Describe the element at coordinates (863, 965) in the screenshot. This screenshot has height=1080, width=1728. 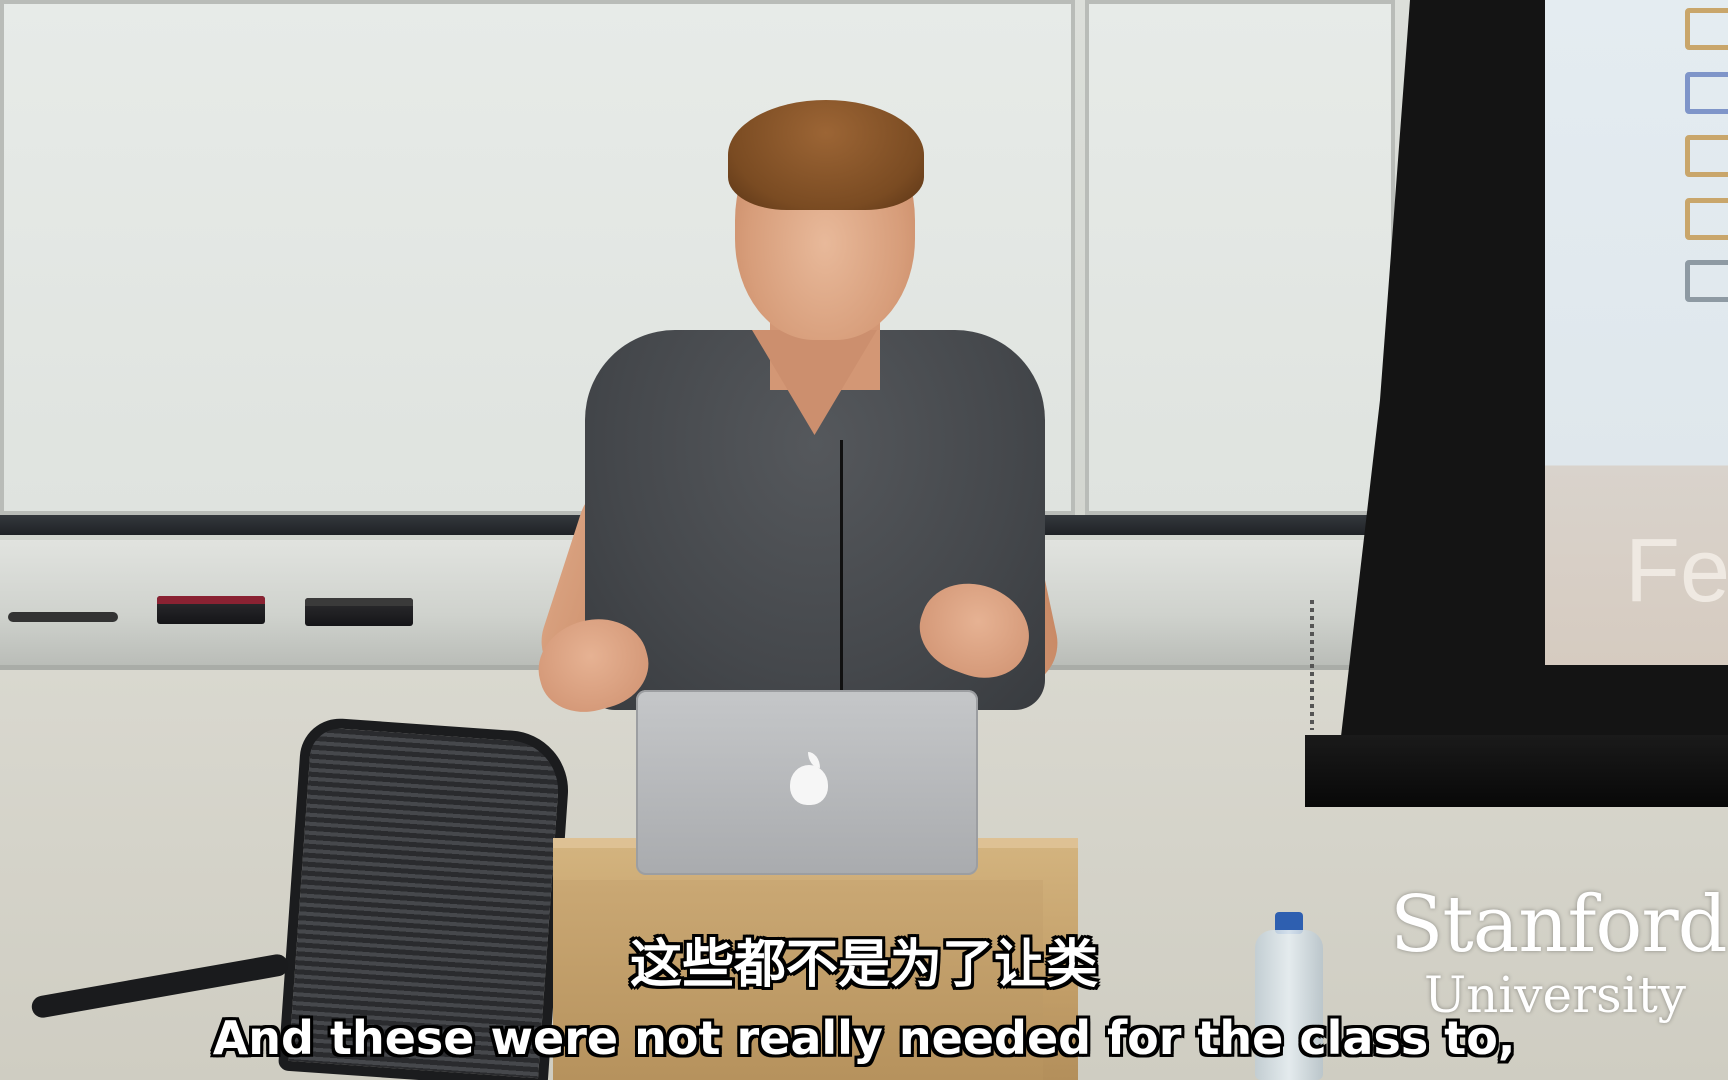
I see `subtitle-chinese: 这些都不是为了让类` at that location.